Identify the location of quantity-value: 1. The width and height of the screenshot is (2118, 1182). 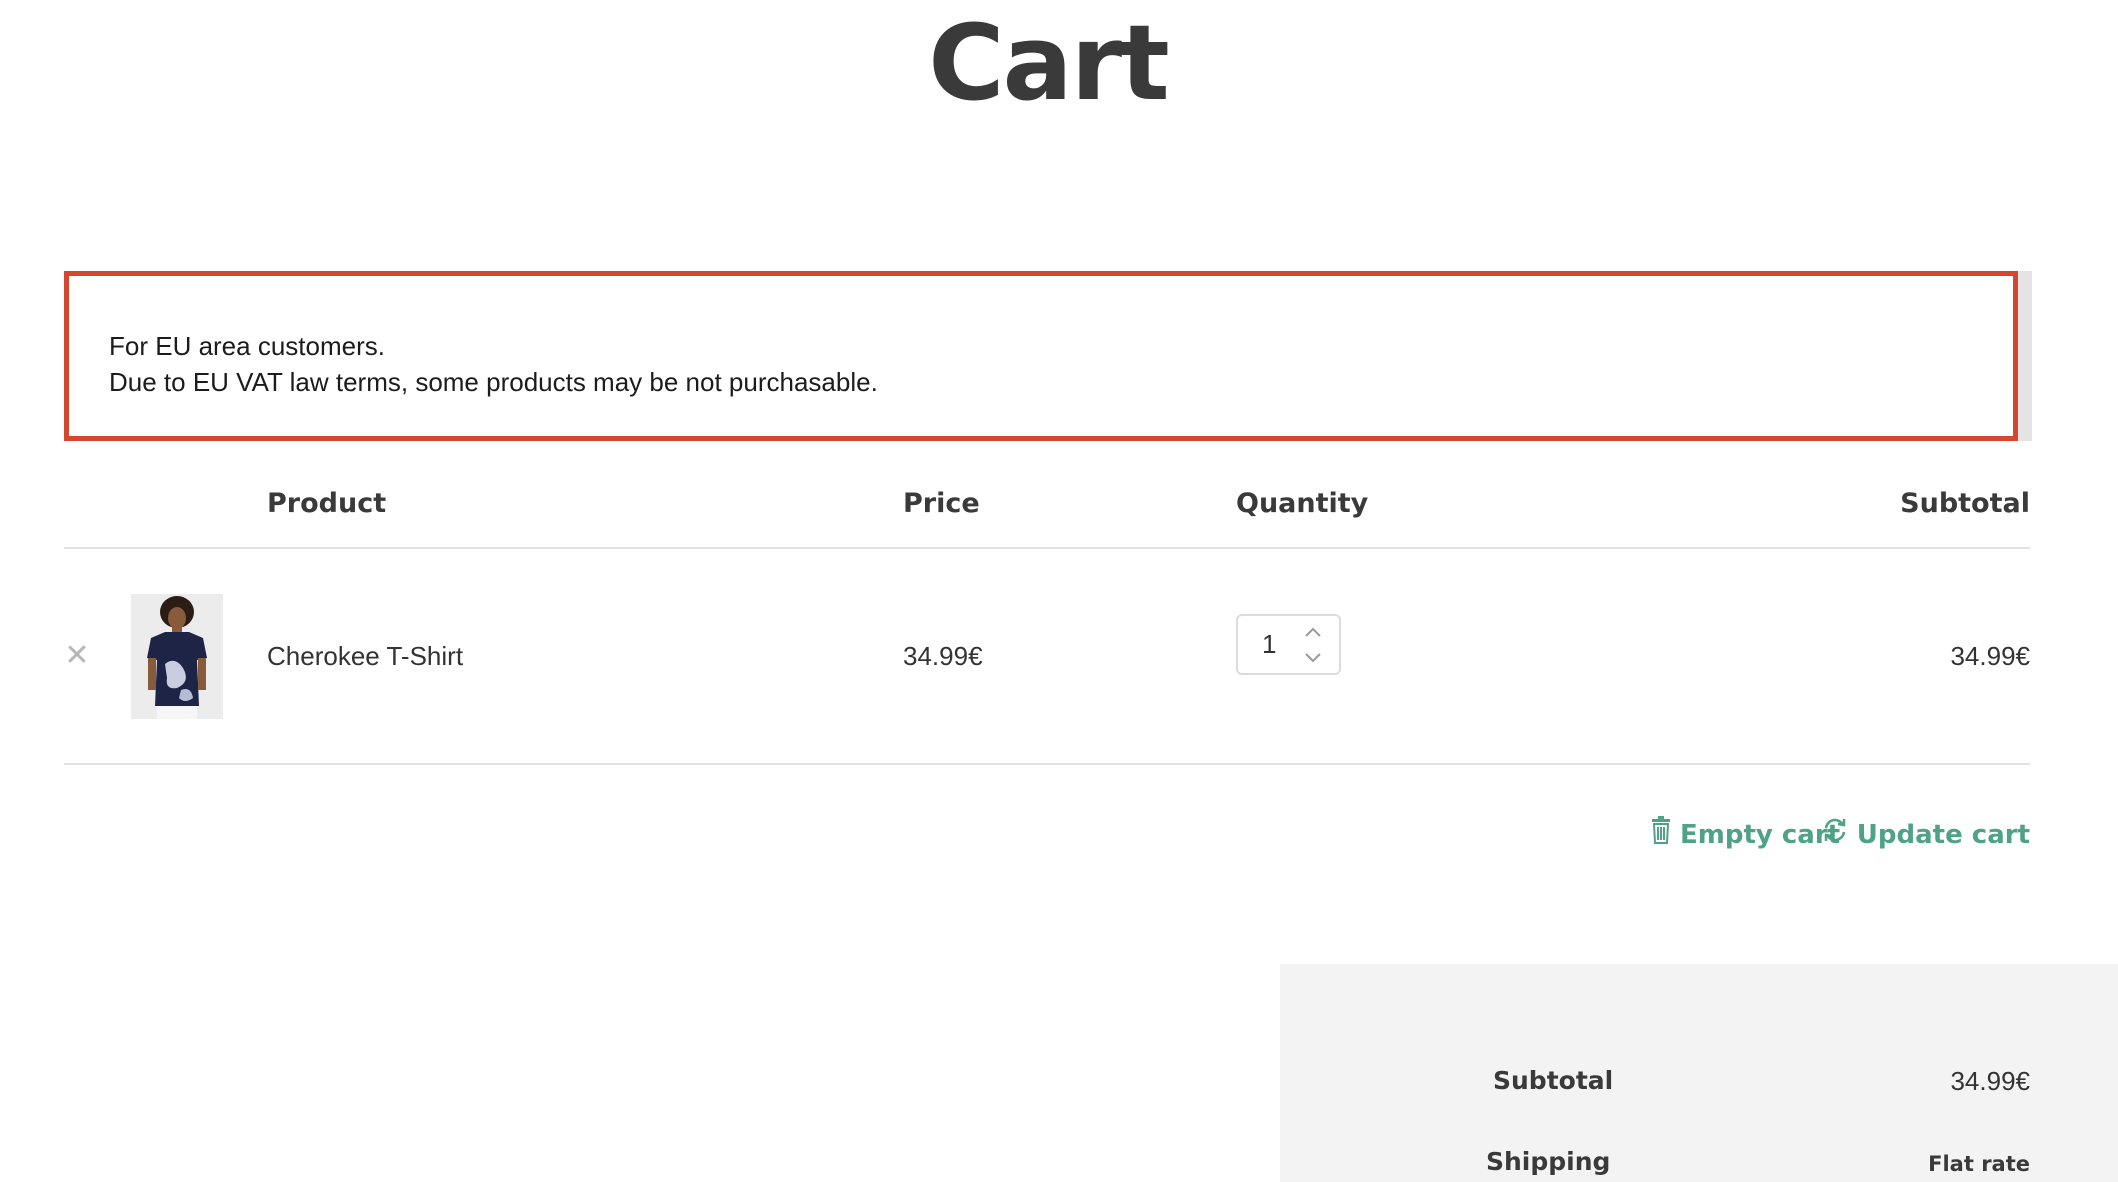
(1269, 644).